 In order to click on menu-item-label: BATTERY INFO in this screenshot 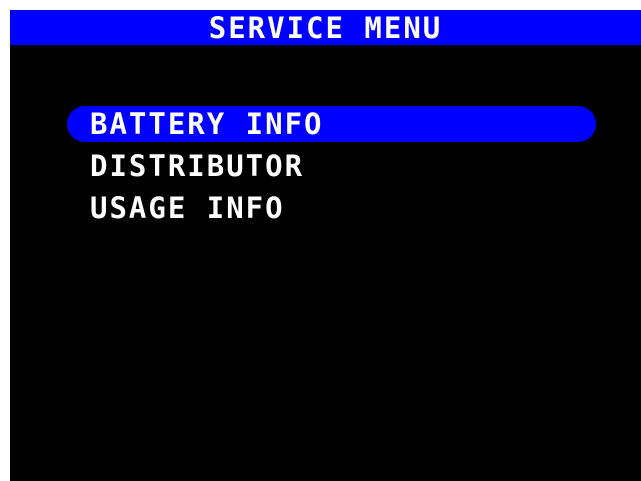, I will do `click(207, 124)`.